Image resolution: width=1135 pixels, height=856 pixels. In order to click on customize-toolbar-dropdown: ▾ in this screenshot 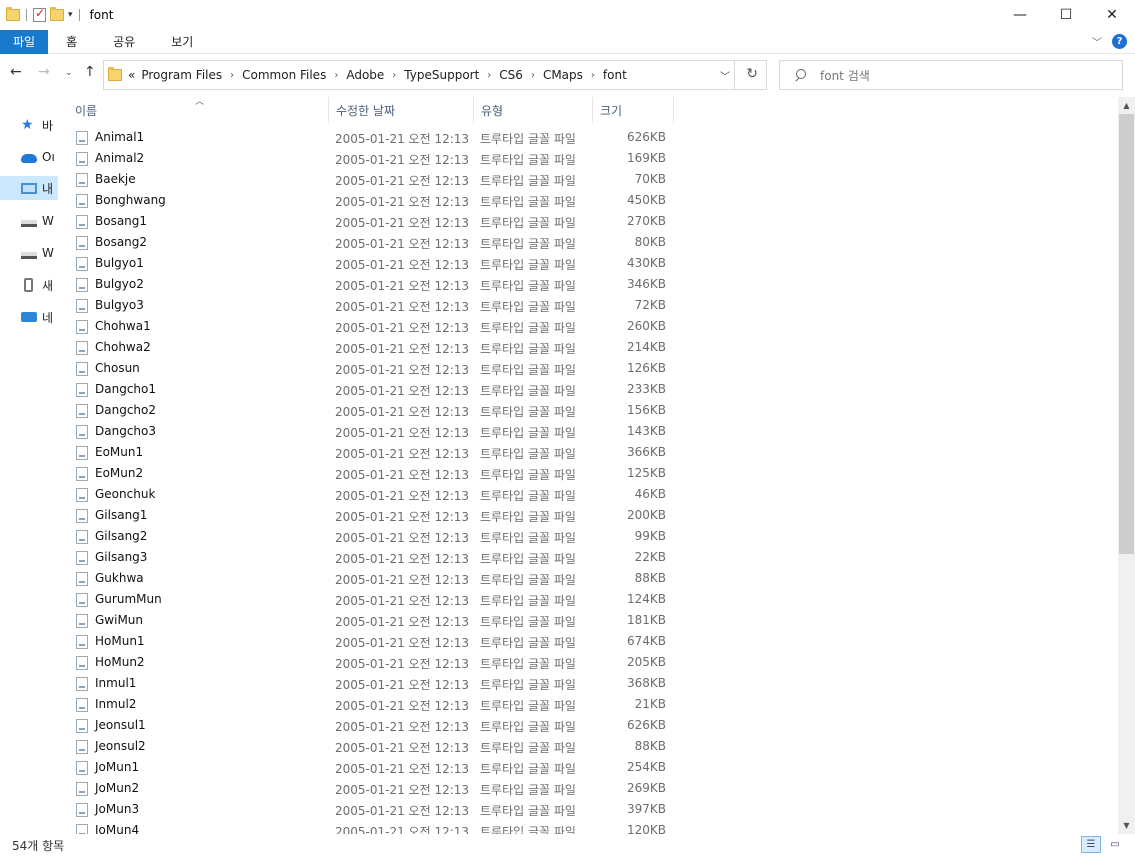, I will do `click(70, 15)`.